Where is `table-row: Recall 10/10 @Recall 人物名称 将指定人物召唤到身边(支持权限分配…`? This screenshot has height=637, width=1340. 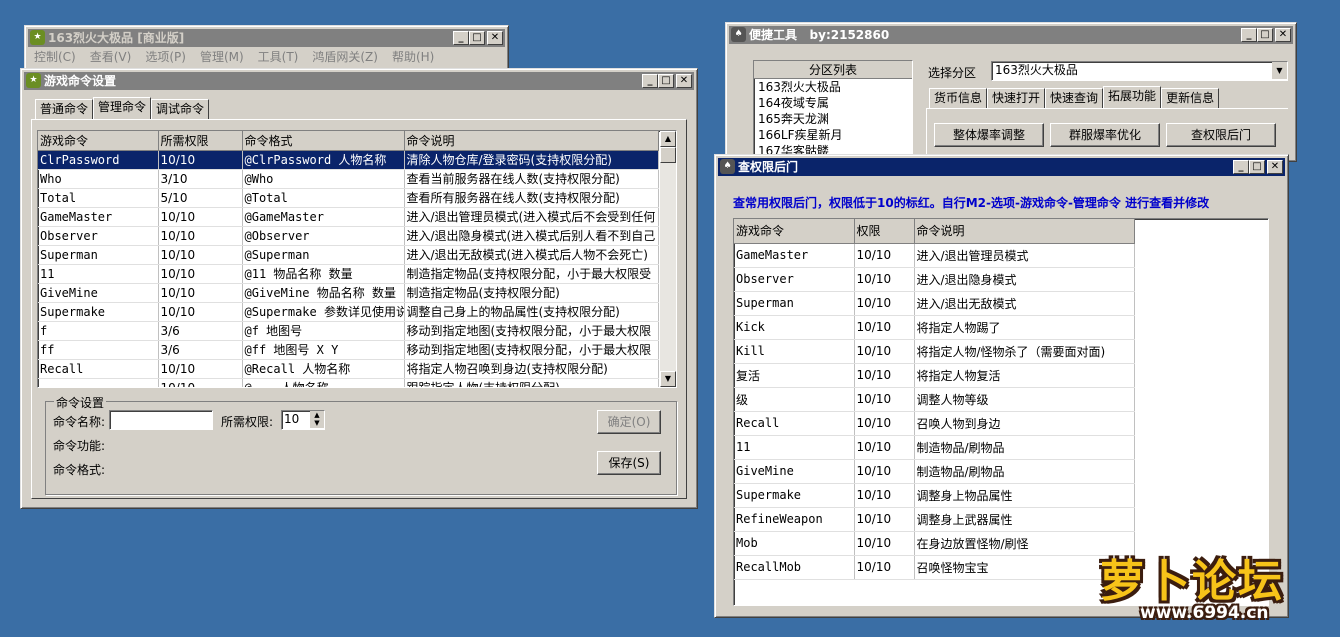
table-row: Recall 10/10 @Recall 人物名称 将指定人物召唤到身边(支持权限分配… is located at coordinates (348, 369).